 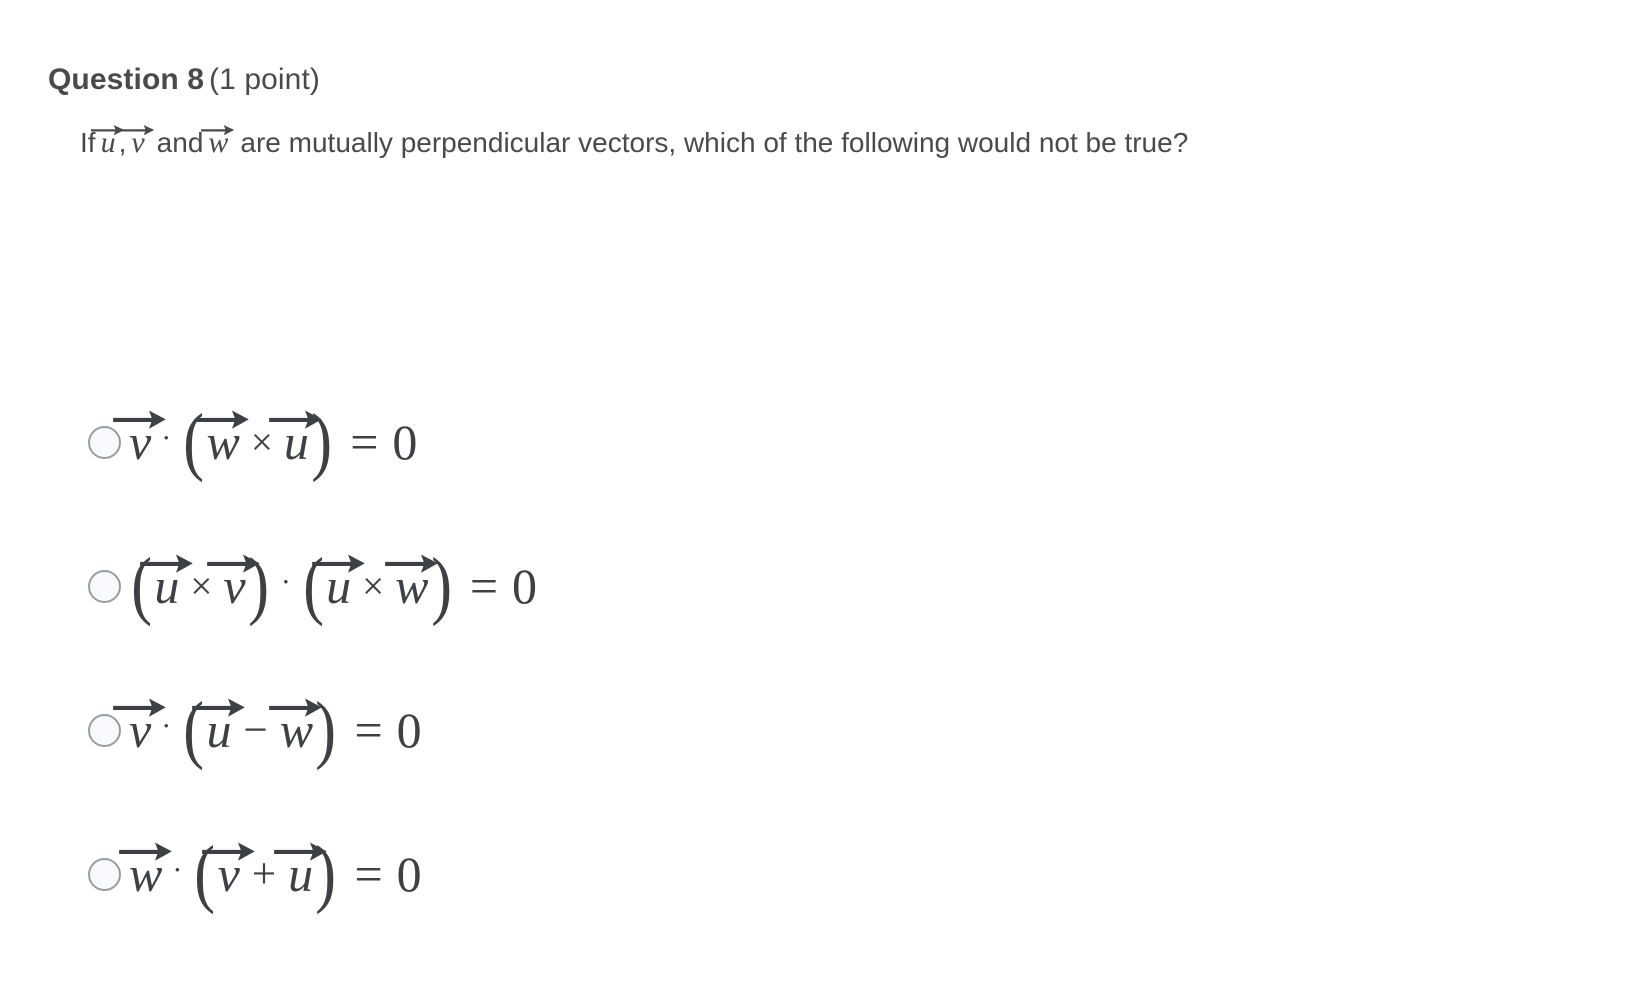 I want to click on radio-button-option-b, so click(x=104, y=586).